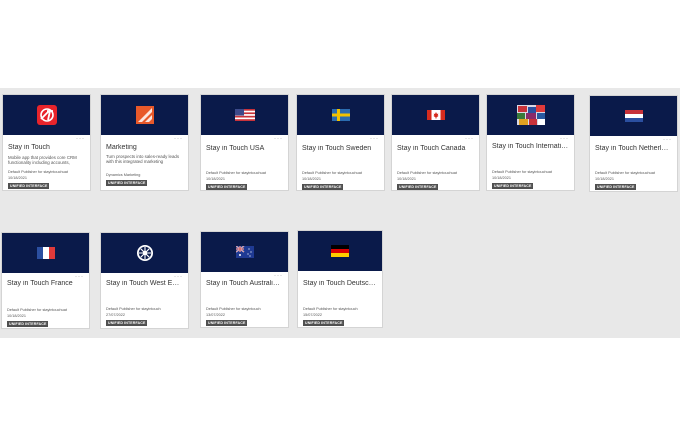  I want to click on stay-in-touch-logo-icon, so click(46, 115).